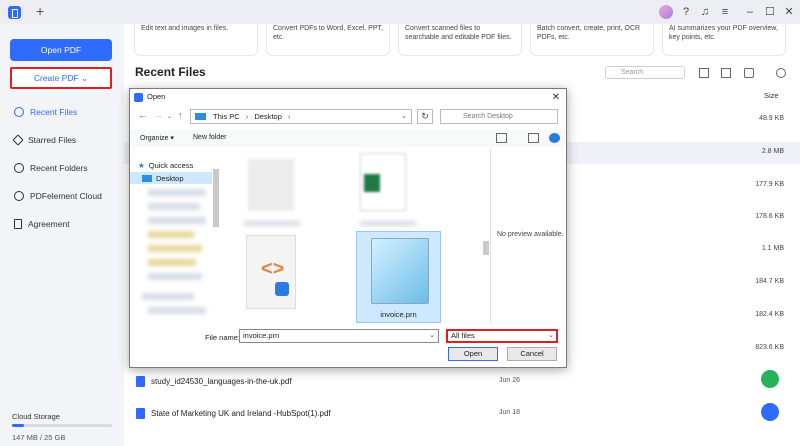 The width and height of the screenshot is (800, 446). Describe the element at coordinates (725, 12) in the screenshot. I see `menu-icon: ≡` at that location.